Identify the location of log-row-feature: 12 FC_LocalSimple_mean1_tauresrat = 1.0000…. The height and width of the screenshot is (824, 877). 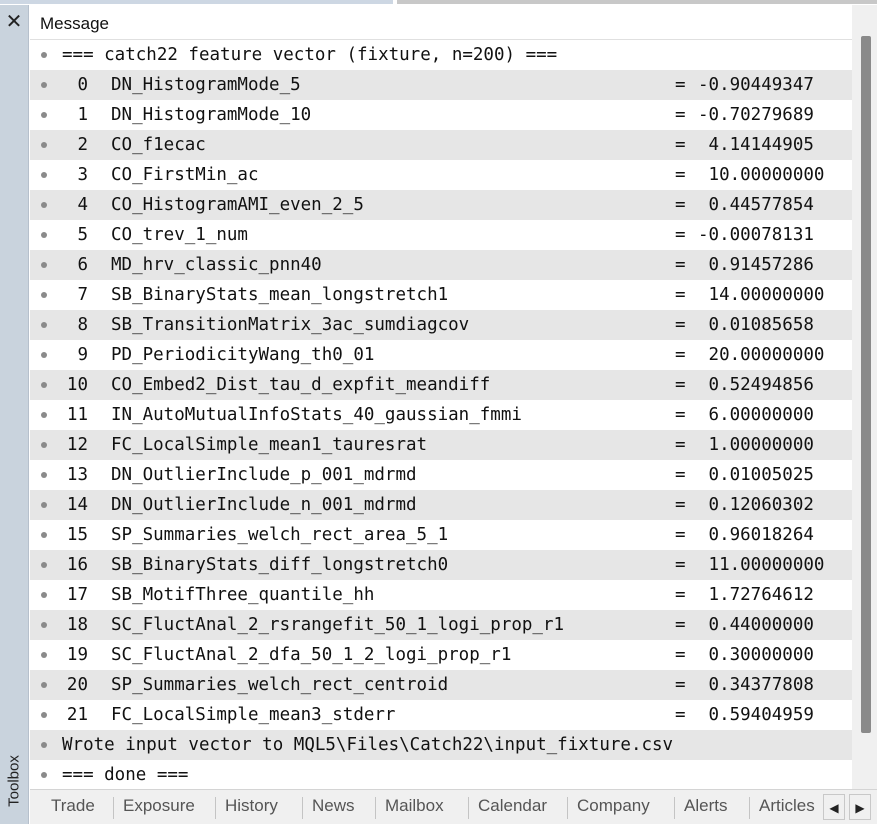
(441, 445).